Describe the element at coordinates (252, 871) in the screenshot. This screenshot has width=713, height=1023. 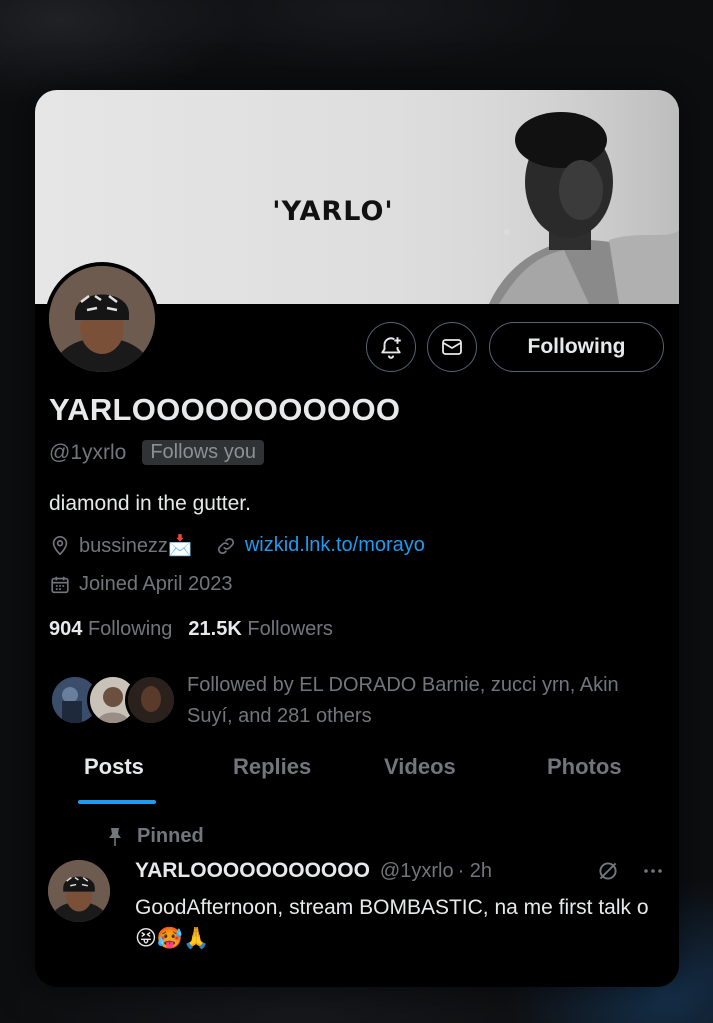
I see `post-author-name: YARLOOOOOOOOOOO` at that location.